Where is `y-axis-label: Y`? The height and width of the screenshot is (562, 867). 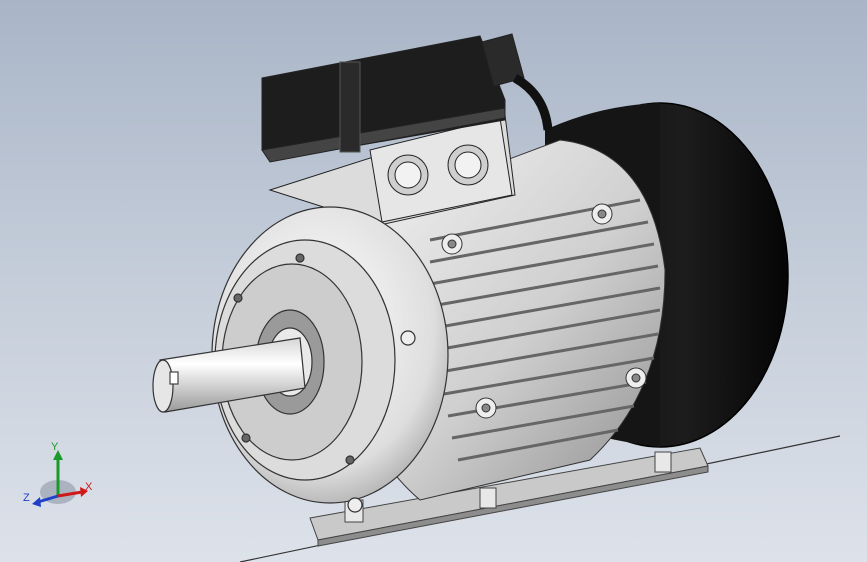
y-axis-label: Y is located at coordinates (55, 447).